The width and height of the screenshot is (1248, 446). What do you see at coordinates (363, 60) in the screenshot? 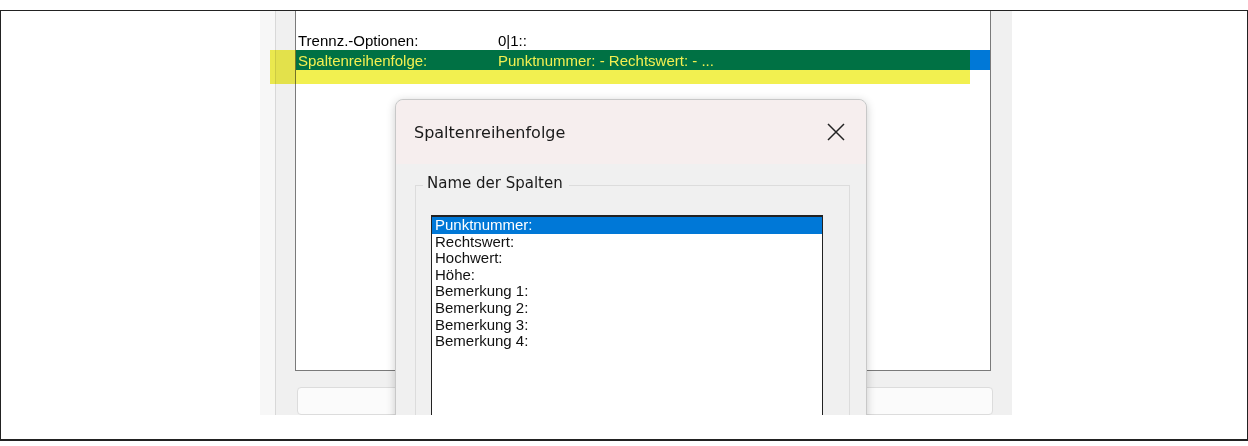
I see `setting-label: Spaltenreihenfolge:` at bounding box center [363, 60].